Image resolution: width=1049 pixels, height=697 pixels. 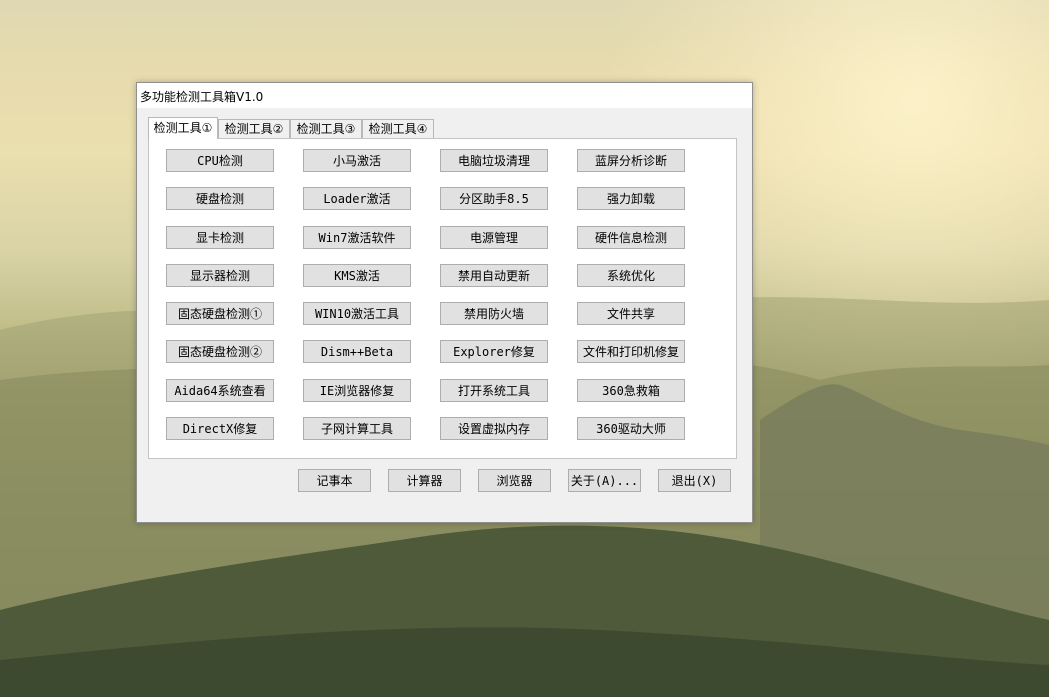 I want to click on file-share-button: 文件共享, so click(x=631, y=313).